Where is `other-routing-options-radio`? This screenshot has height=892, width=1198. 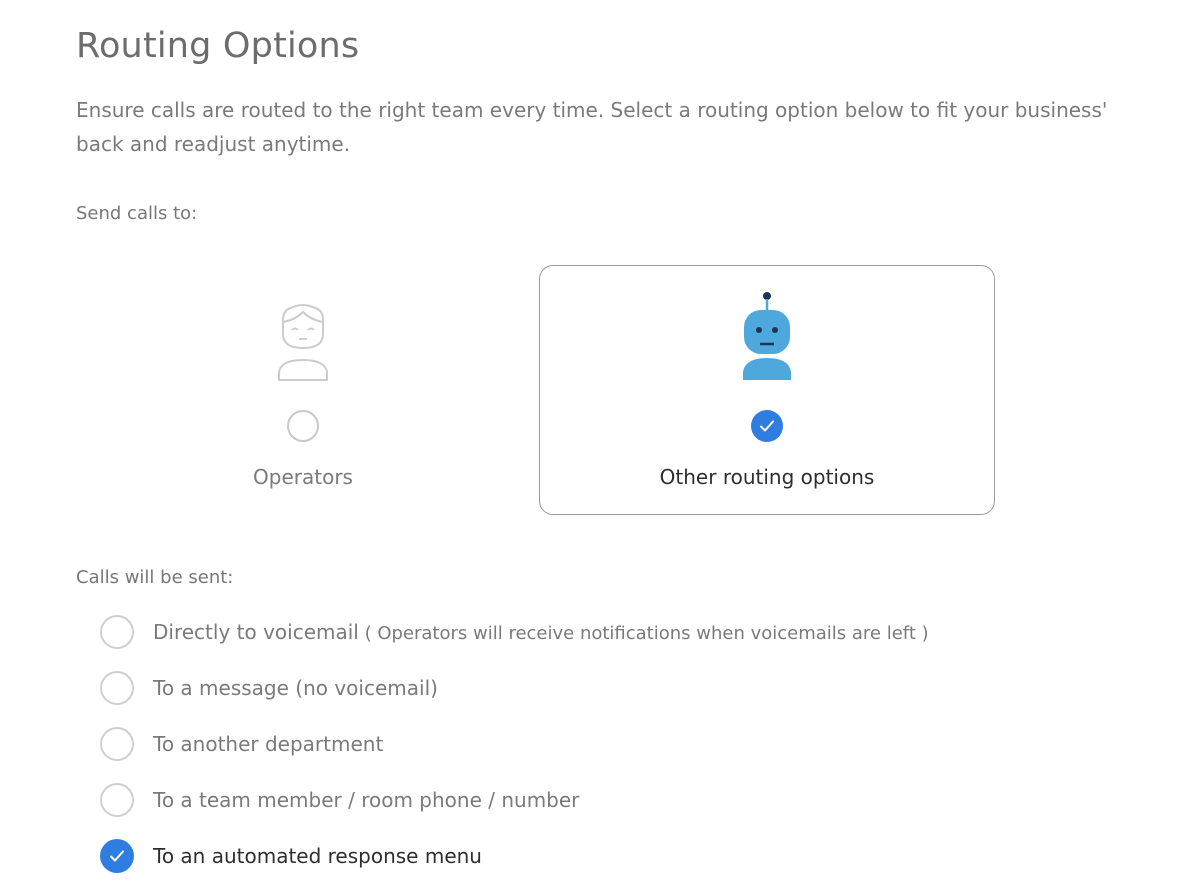
other-routing-options-radio is located at coordinates (767, 426).